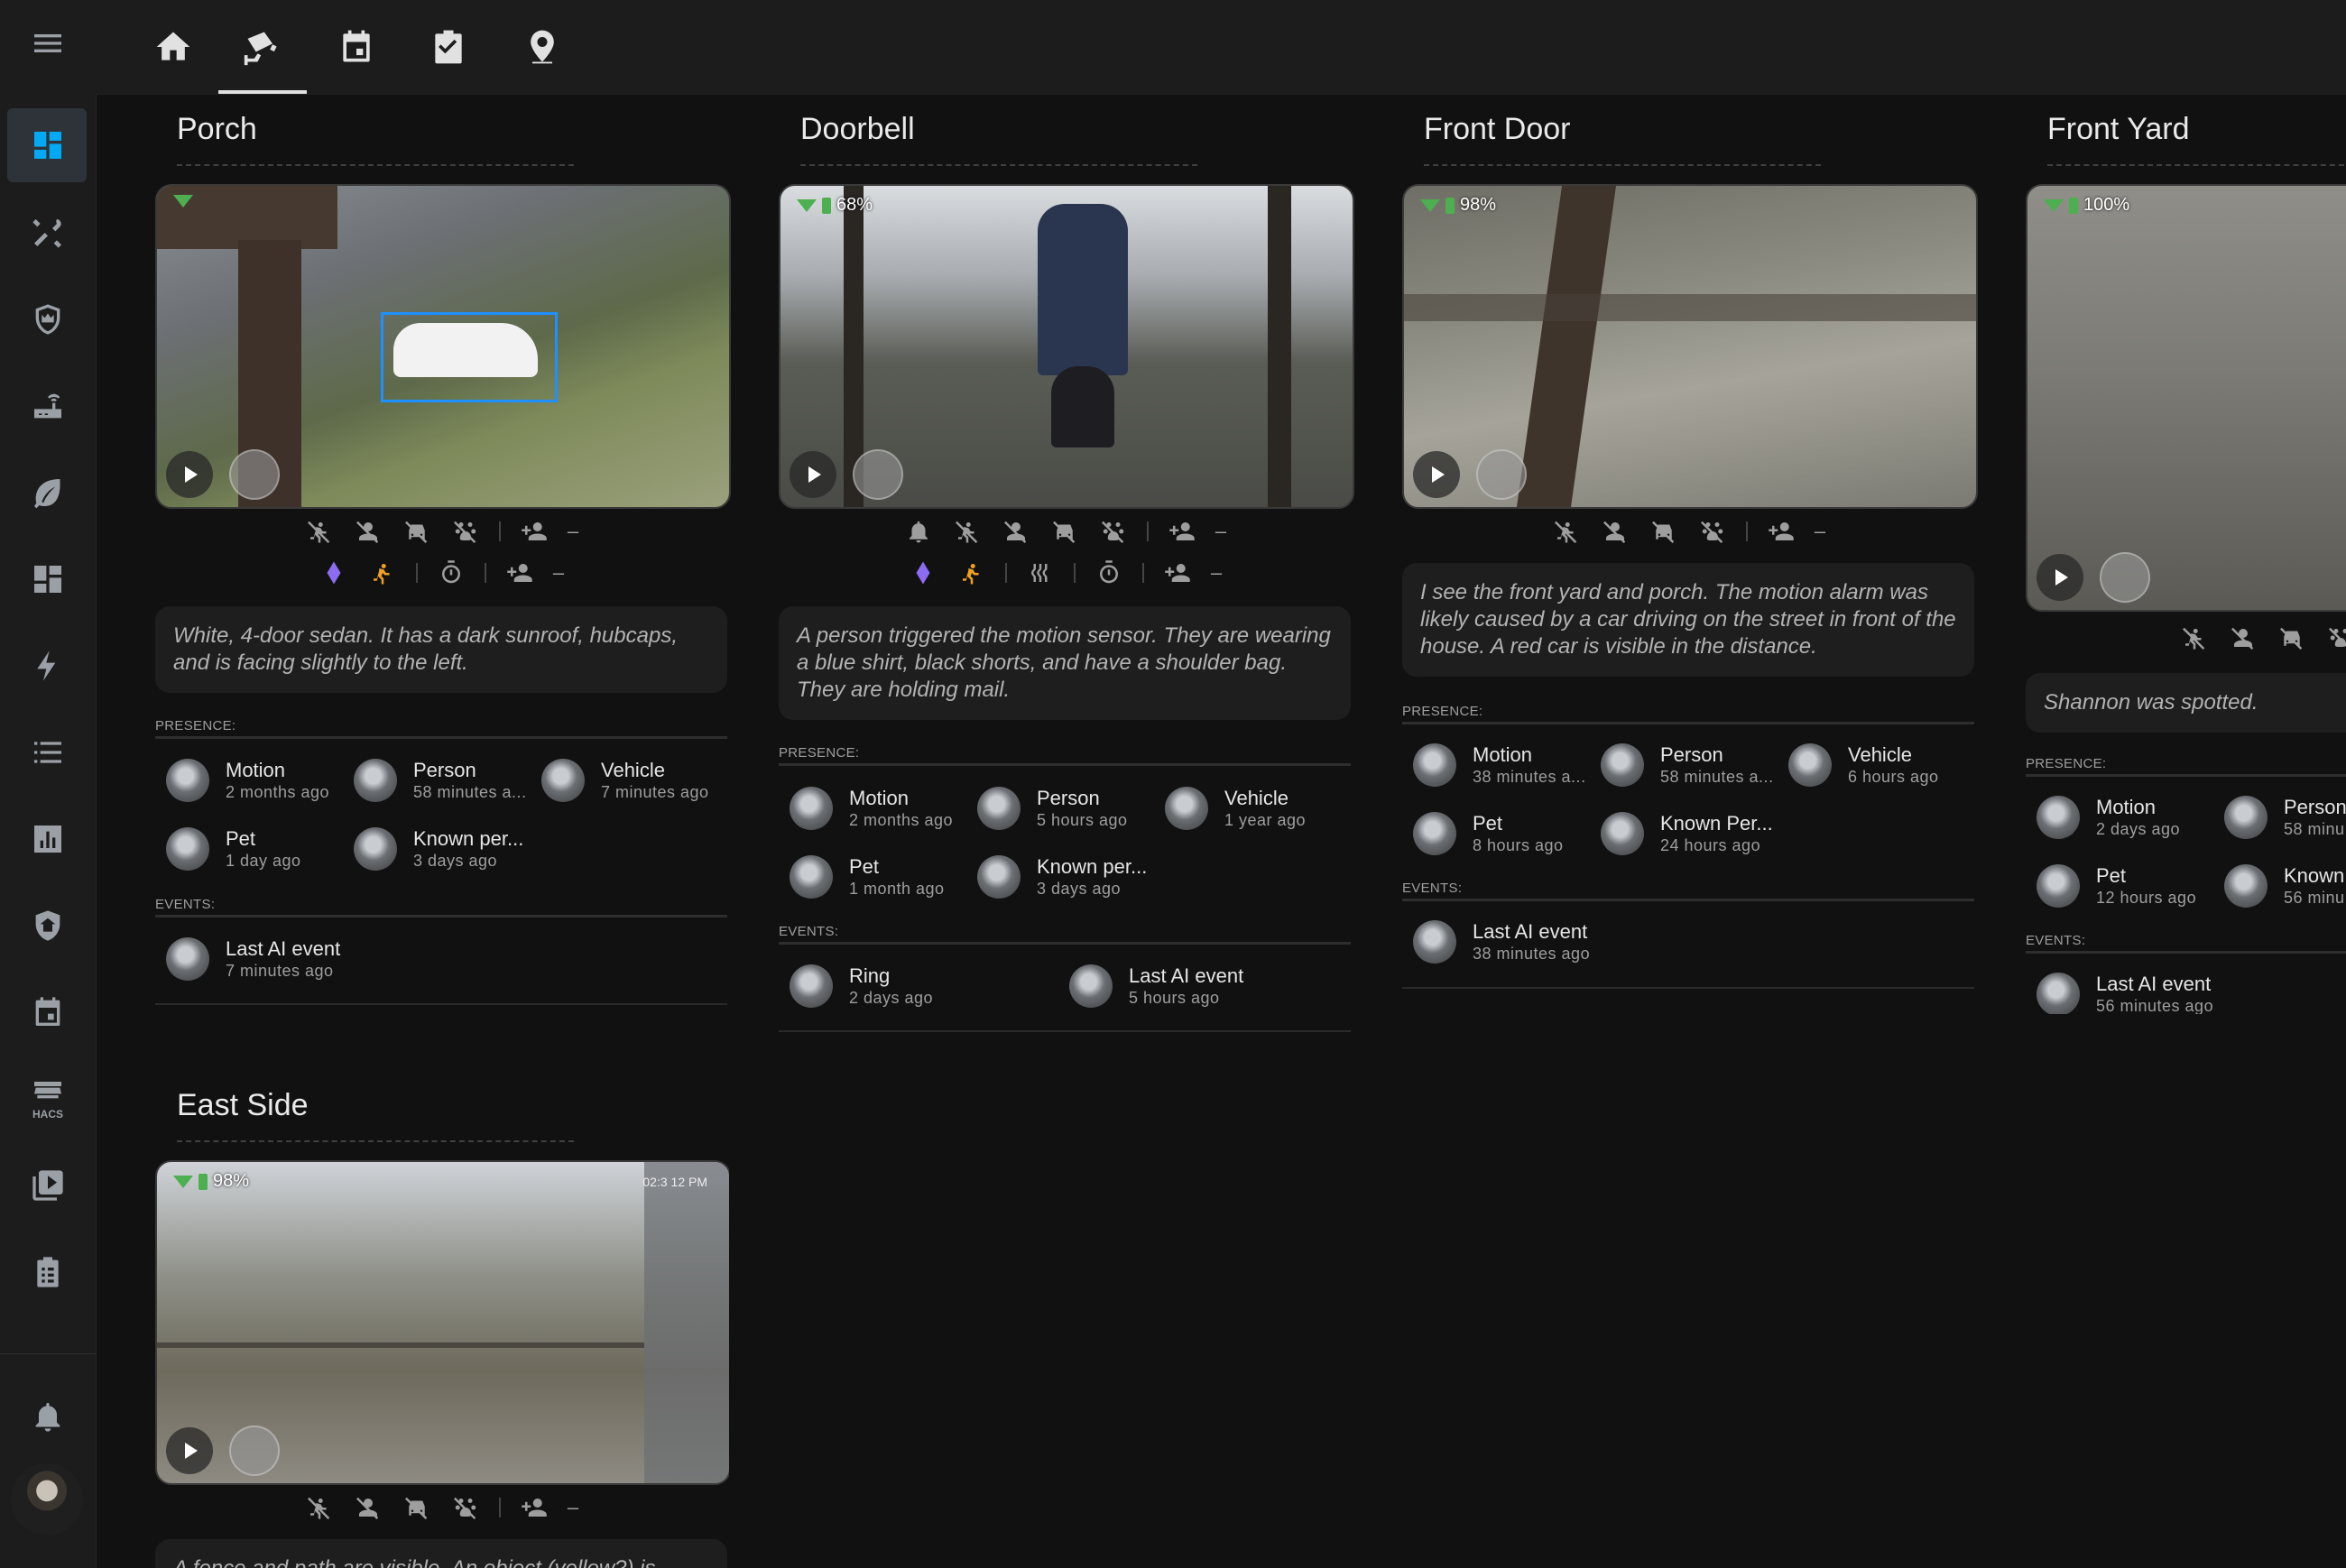  I want to click on dashboard-icon, so click(47, 145).